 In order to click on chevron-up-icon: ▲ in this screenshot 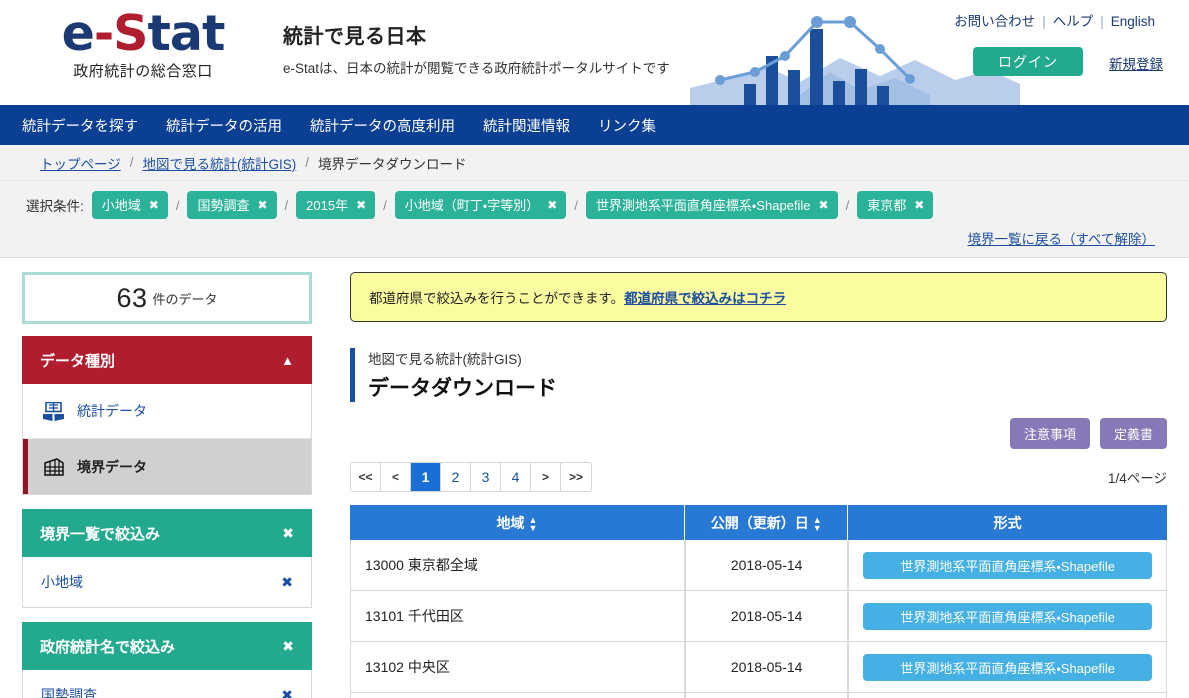, I will do `click(287, 360)`.